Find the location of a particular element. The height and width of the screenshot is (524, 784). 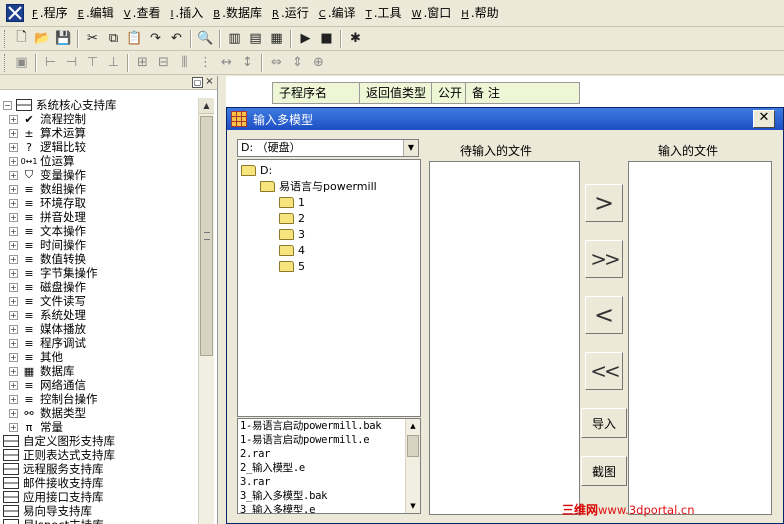

copy-icon: ⧉ is located at coordinates (113, 39).